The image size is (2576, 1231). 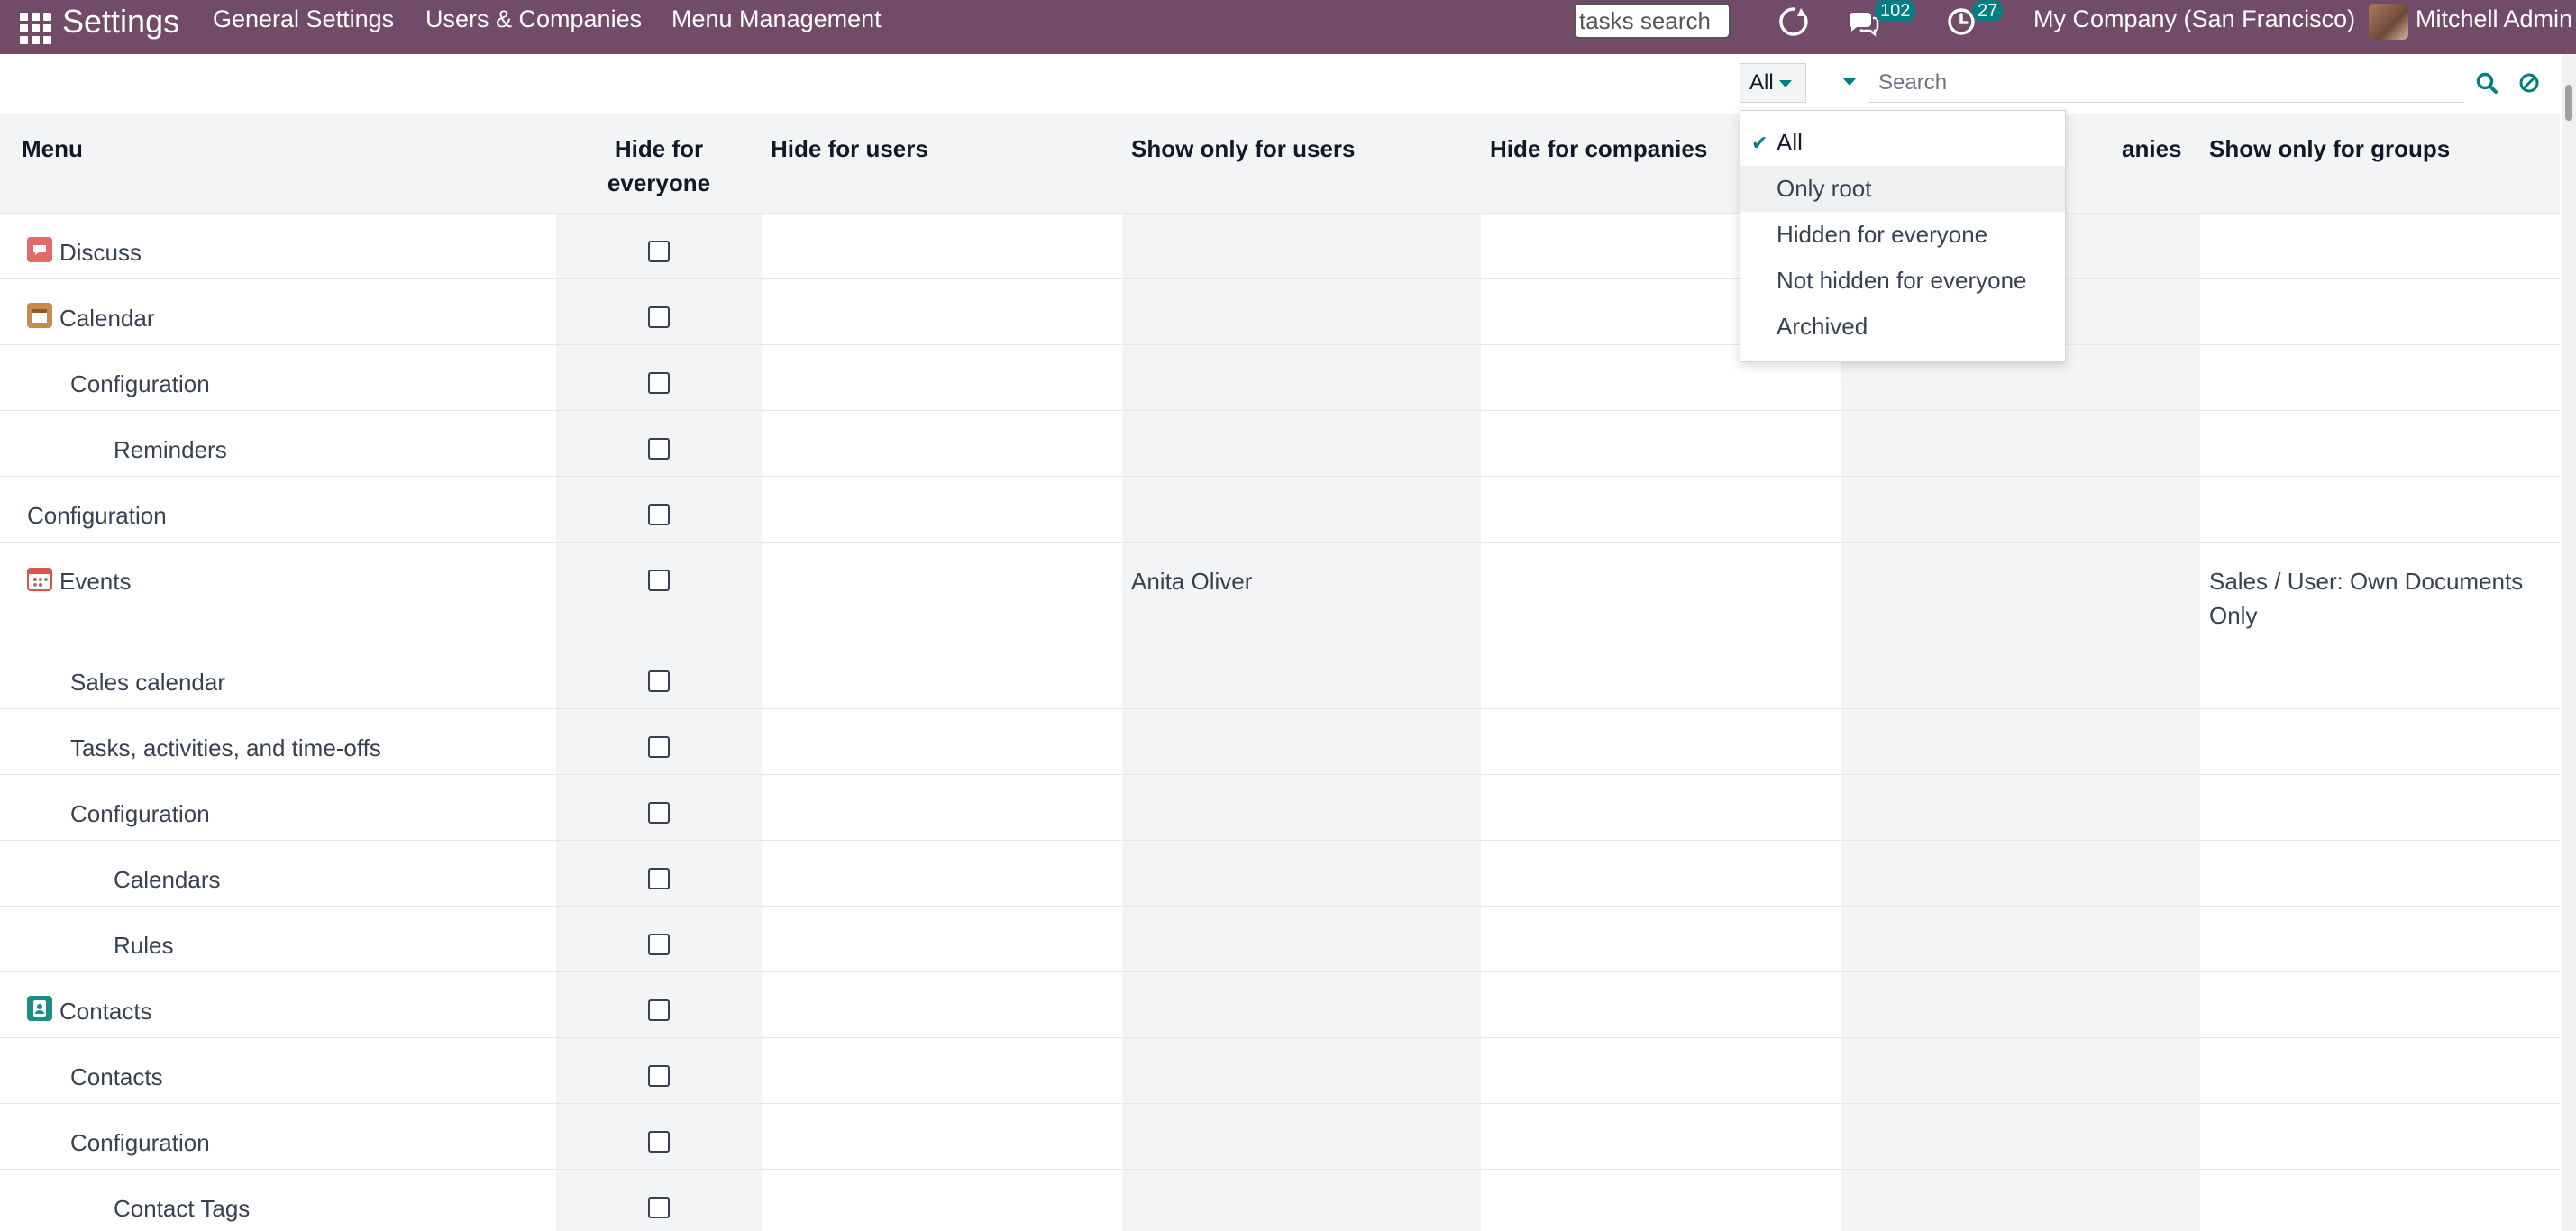 What do you see at coordinates (2388, 22) in the screenshot?
I see `avatar` at bounding box center [2388, 22].